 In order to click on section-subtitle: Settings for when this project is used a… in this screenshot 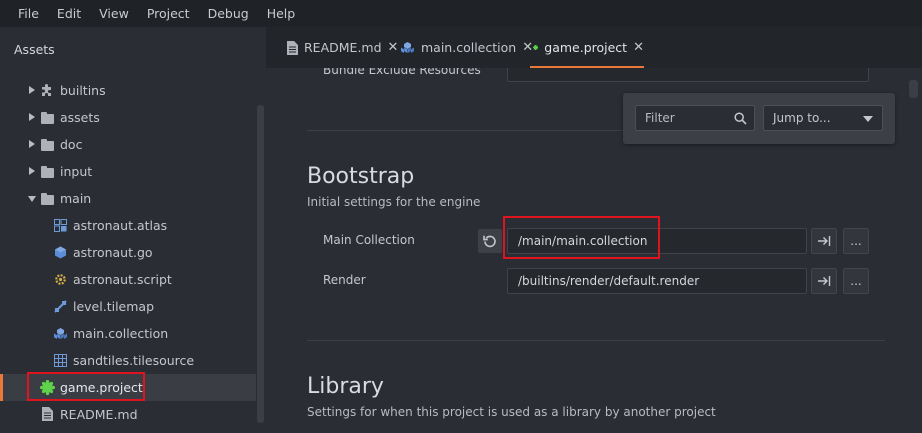, I will do `click(511, 412)`.